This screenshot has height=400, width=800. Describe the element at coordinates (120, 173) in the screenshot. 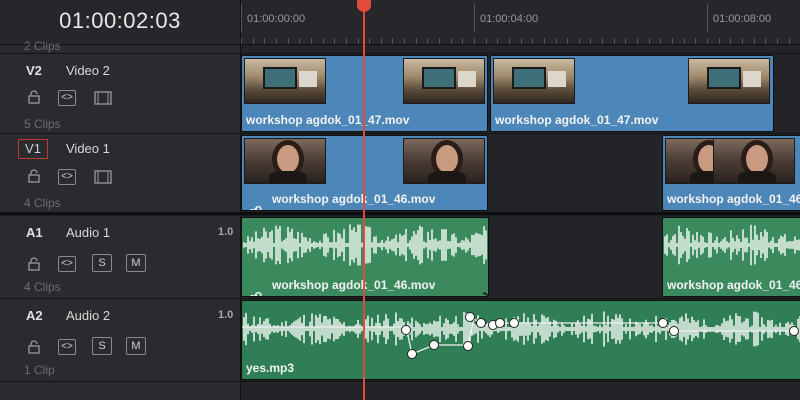

I see `track-header-v1: V1 Video 1 <> 4 Clips` at that location.